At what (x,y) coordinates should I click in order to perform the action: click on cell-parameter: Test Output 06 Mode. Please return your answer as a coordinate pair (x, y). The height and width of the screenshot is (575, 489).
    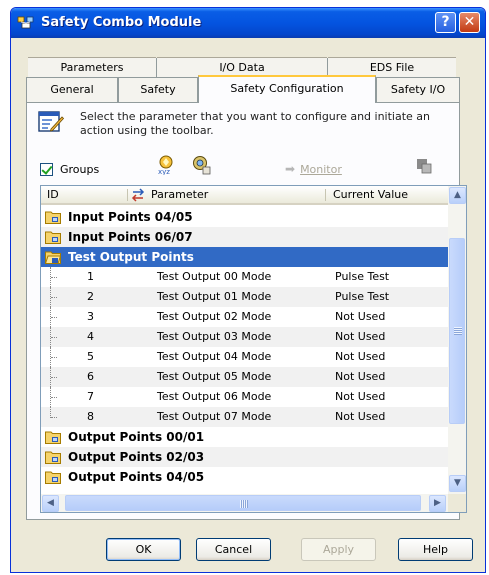
    Looking at the image, I should click on (214, 396).